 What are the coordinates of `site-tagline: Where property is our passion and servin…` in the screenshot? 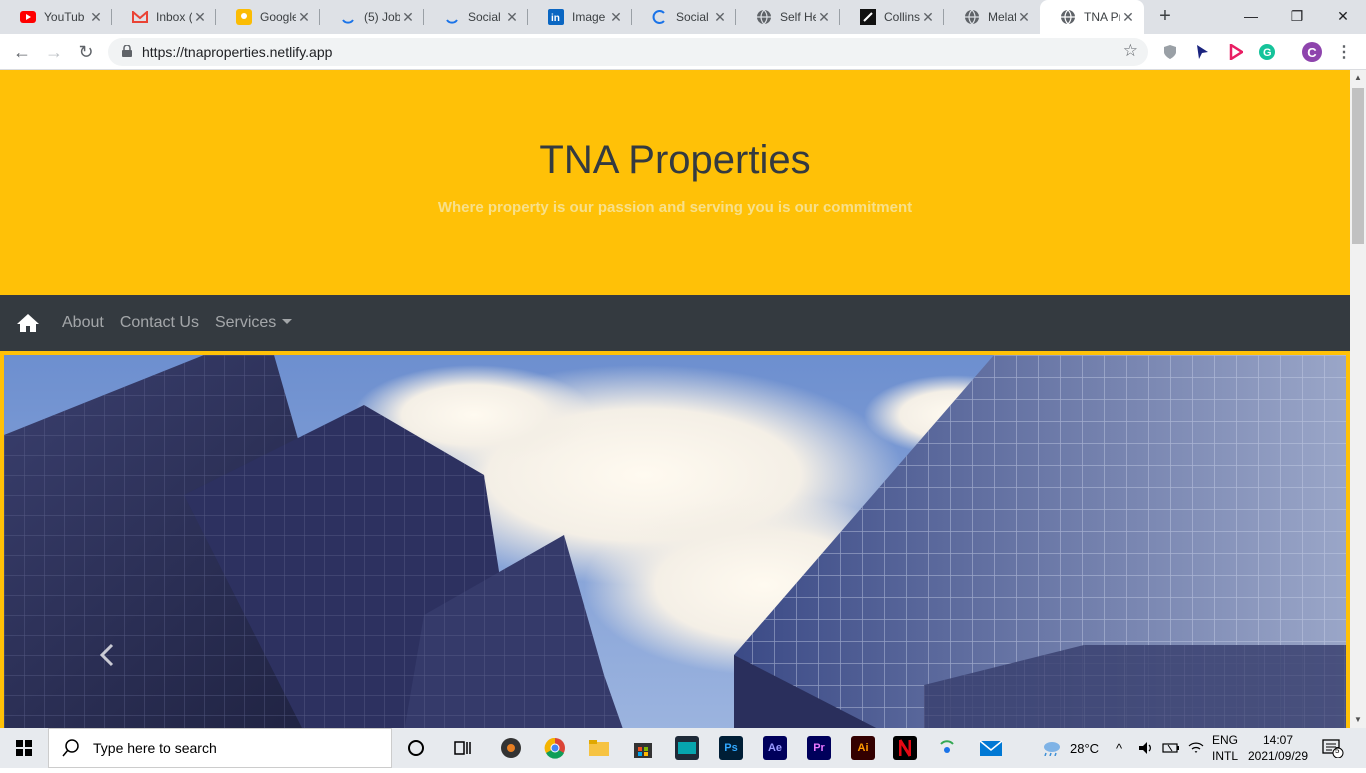 It's located at (675, 207).